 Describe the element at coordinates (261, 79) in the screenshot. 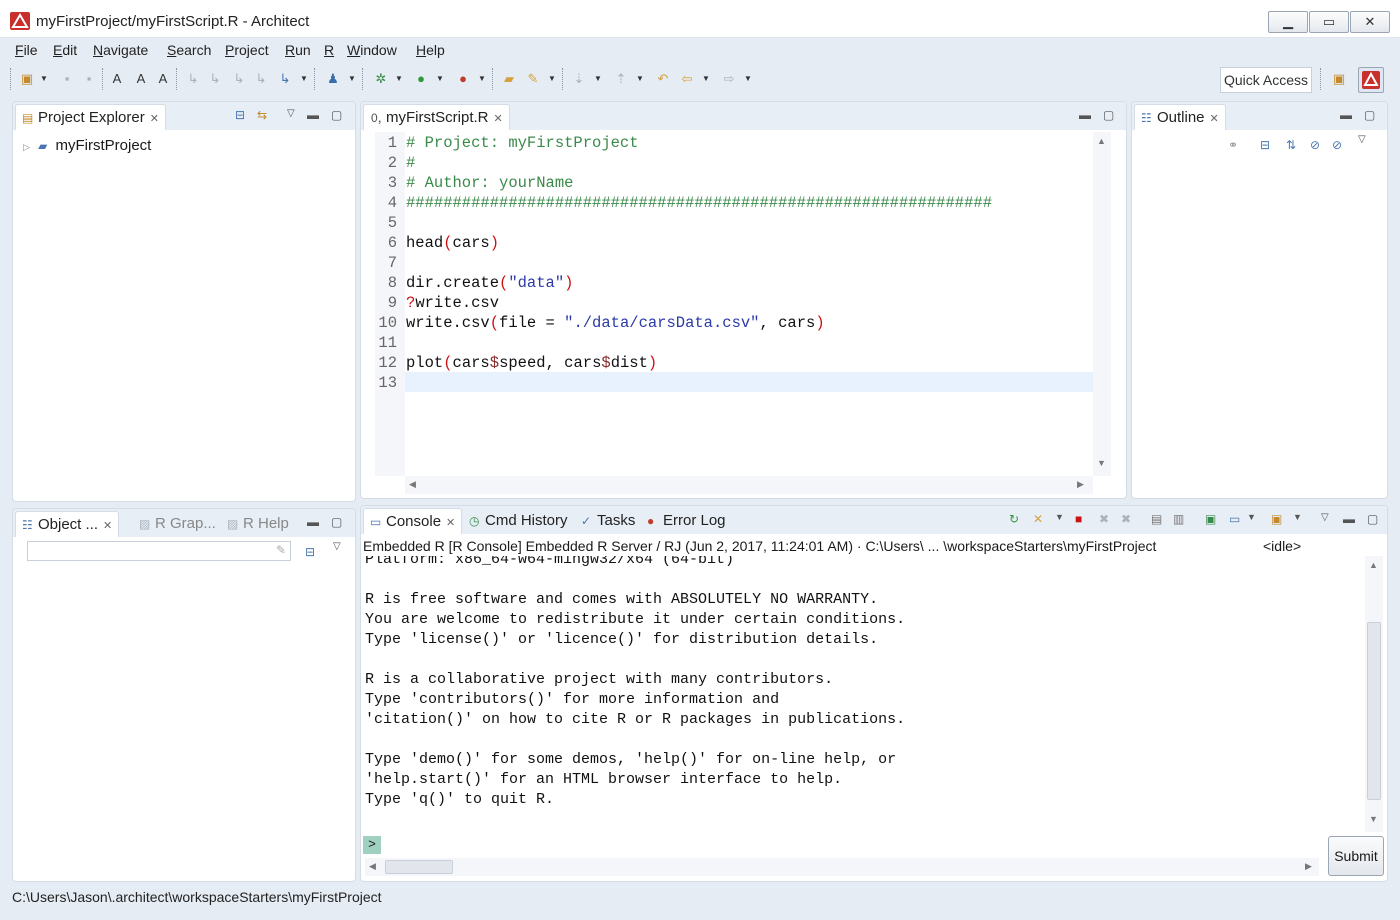

I see `run-file-icon: ↳` at that location.